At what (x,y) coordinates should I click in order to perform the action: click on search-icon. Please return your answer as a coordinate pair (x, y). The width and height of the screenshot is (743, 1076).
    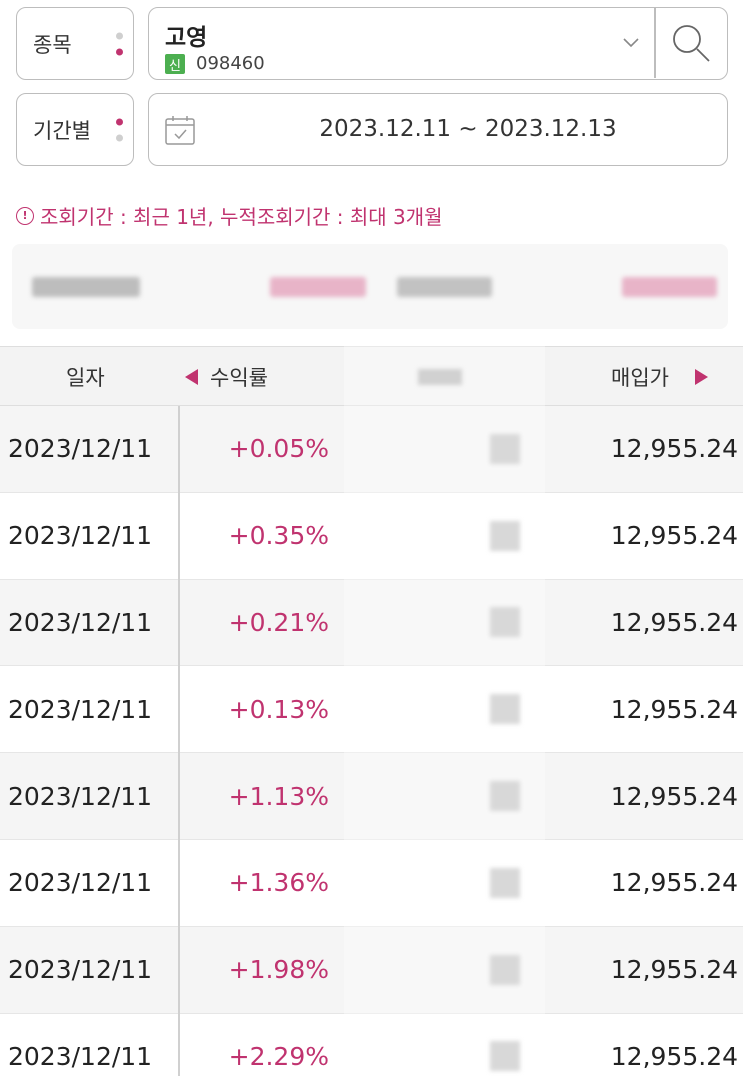
    Looking at the image, I should click on (691, 43).